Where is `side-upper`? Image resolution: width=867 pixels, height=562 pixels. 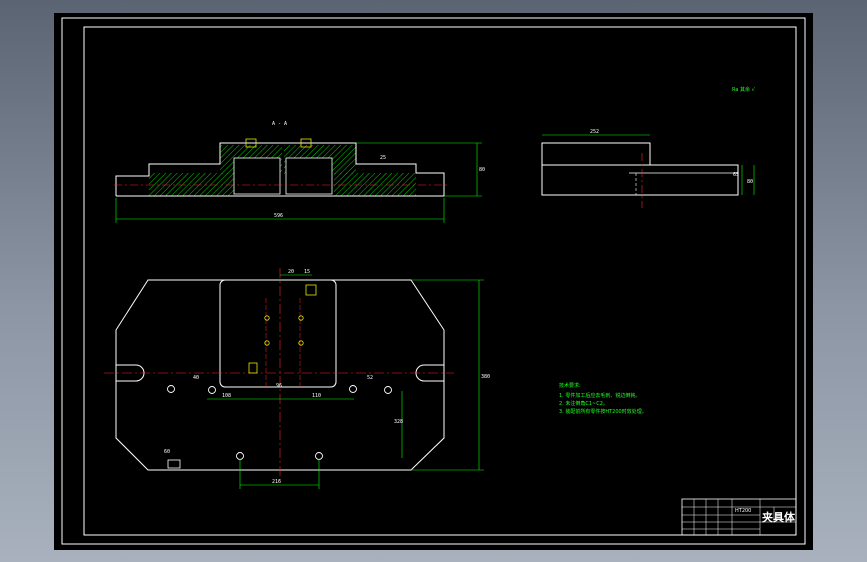
side-upper is located at coordinates (596, 154).